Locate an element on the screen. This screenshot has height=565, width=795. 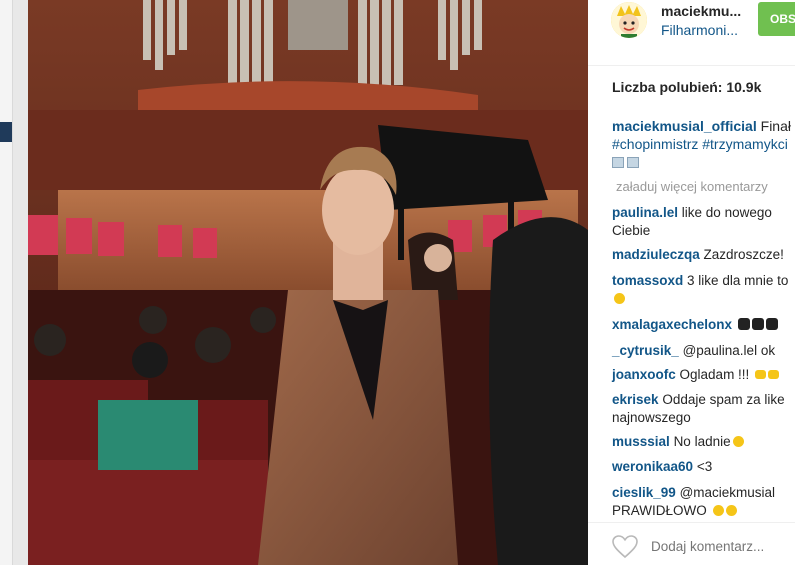
man-face is located at coordinates (358, 210).